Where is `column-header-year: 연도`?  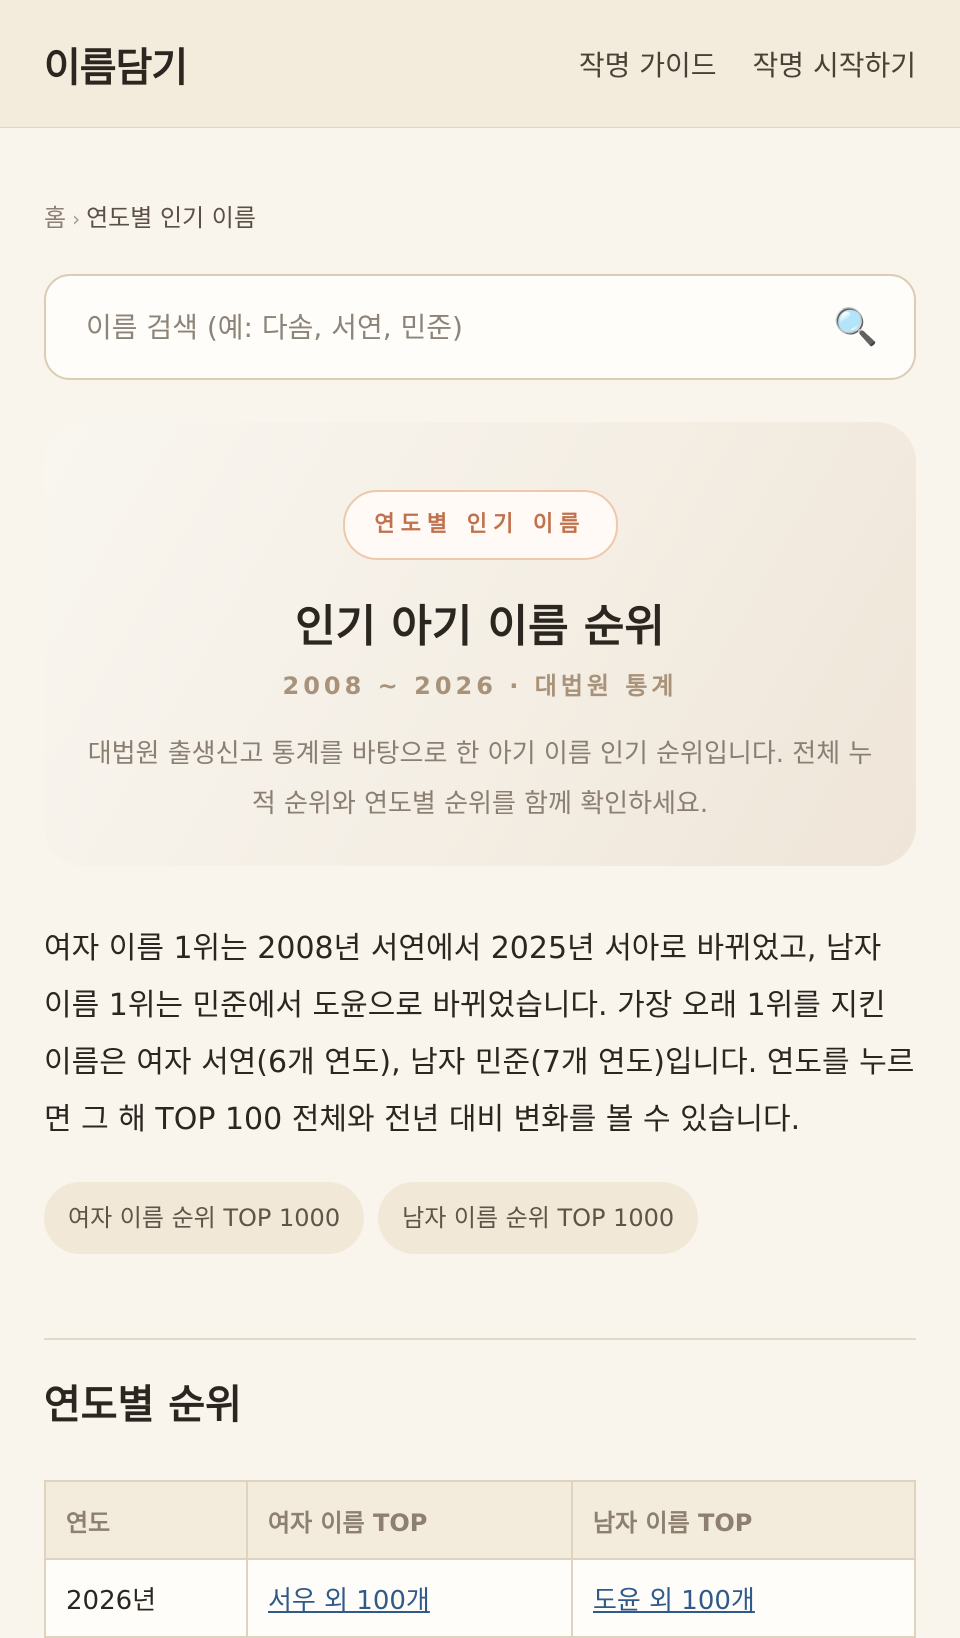 column-header-year: 연도 is located at coordinates (146, 1520).